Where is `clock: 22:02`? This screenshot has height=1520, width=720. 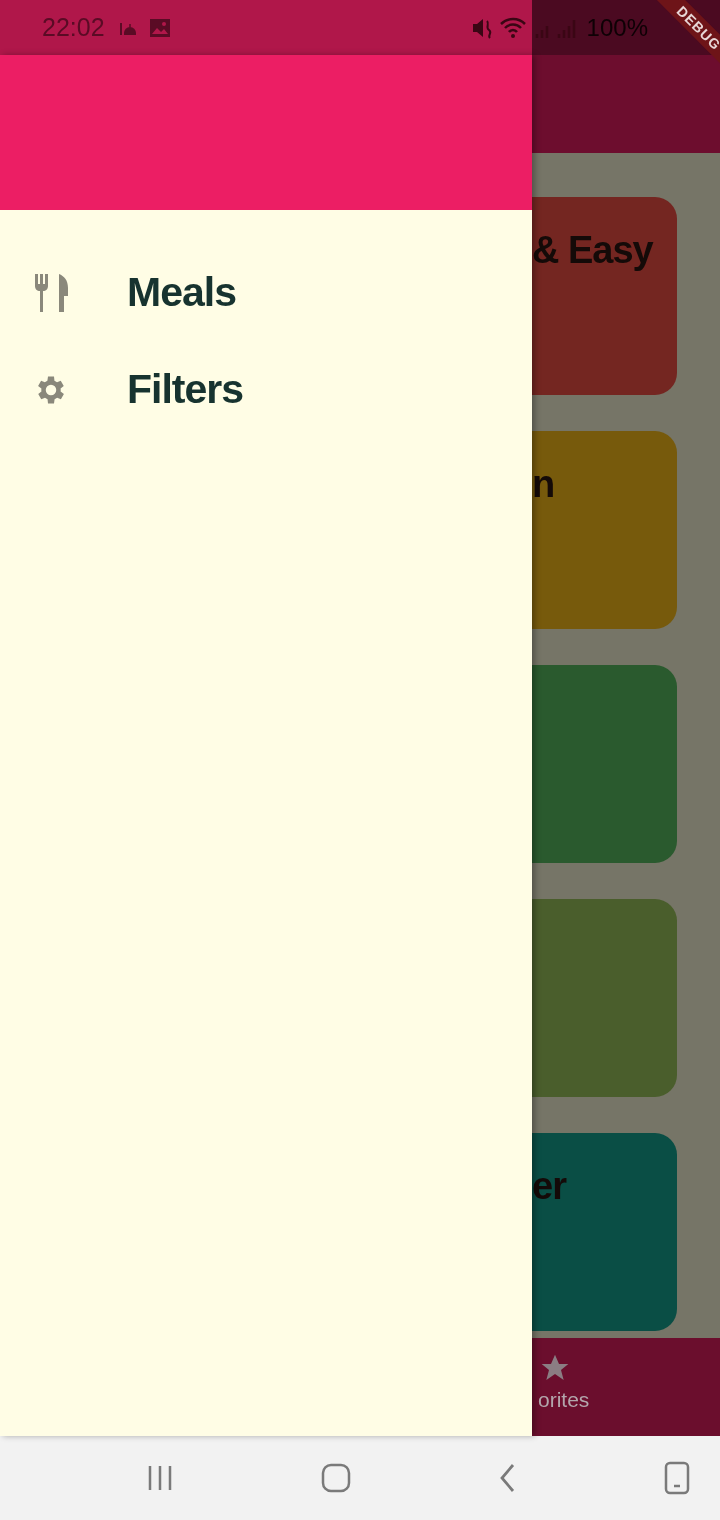
clock: 22:02 is located at coordinates (73, 27).